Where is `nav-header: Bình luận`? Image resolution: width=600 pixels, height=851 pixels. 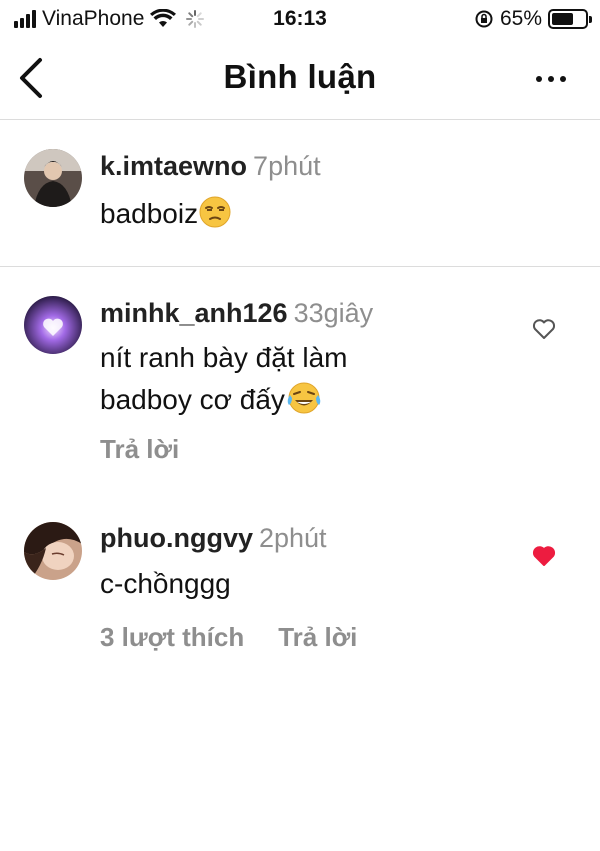
nav-header: Bình luận is located at coordinates (300, 80).